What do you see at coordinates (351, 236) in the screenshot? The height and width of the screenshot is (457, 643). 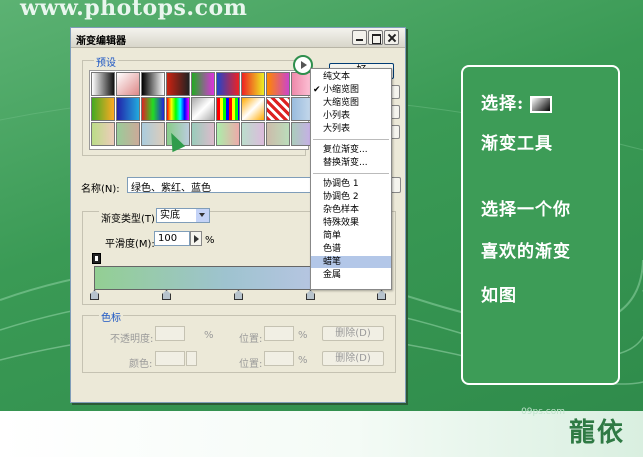 I see `menu-item: 简单` at bounding box center [351, 236].